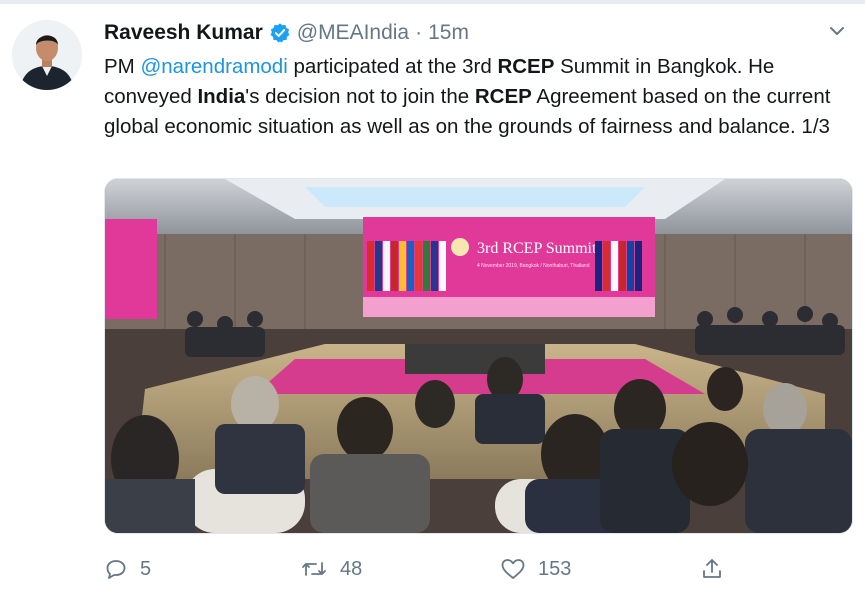 The image size is (865, 591). What do you see at coordinates (535, 569) in the screenshot?
I see `like-button: 153` at bounding box center [535, 569].